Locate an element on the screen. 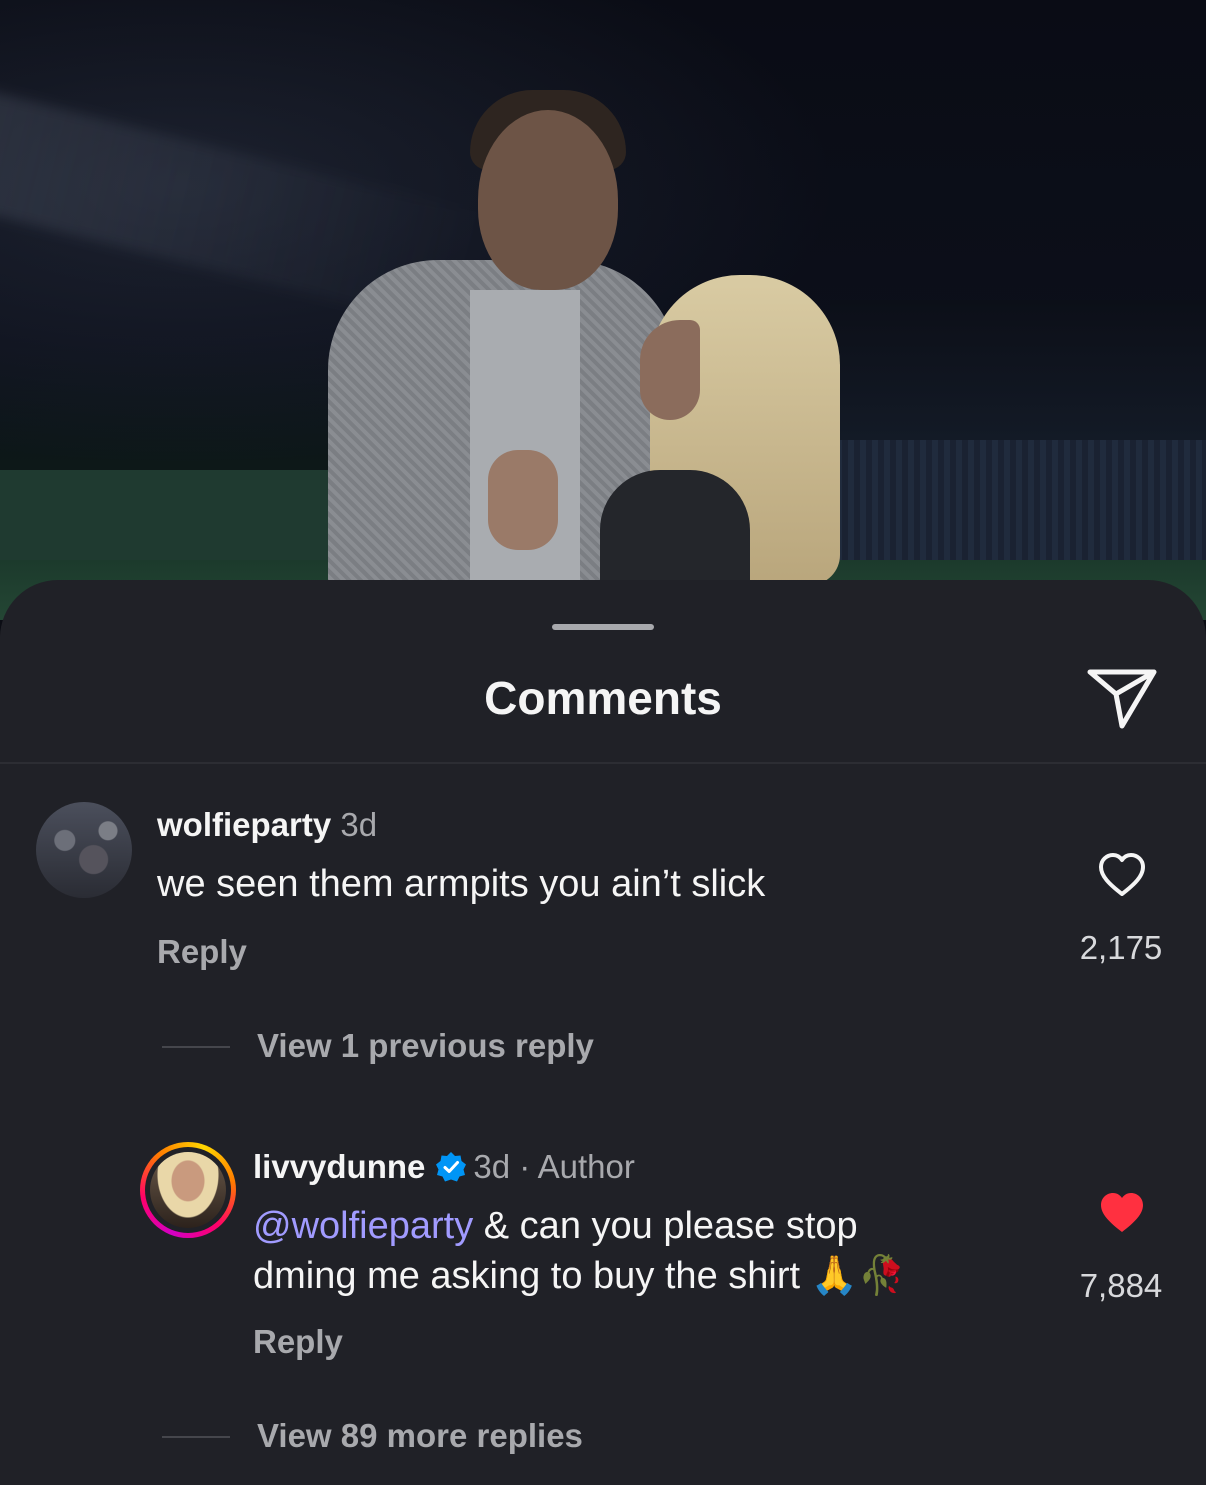 This screenshot has width=1206, height=1485. stadium-seats is located at coordinates (1018, 510).